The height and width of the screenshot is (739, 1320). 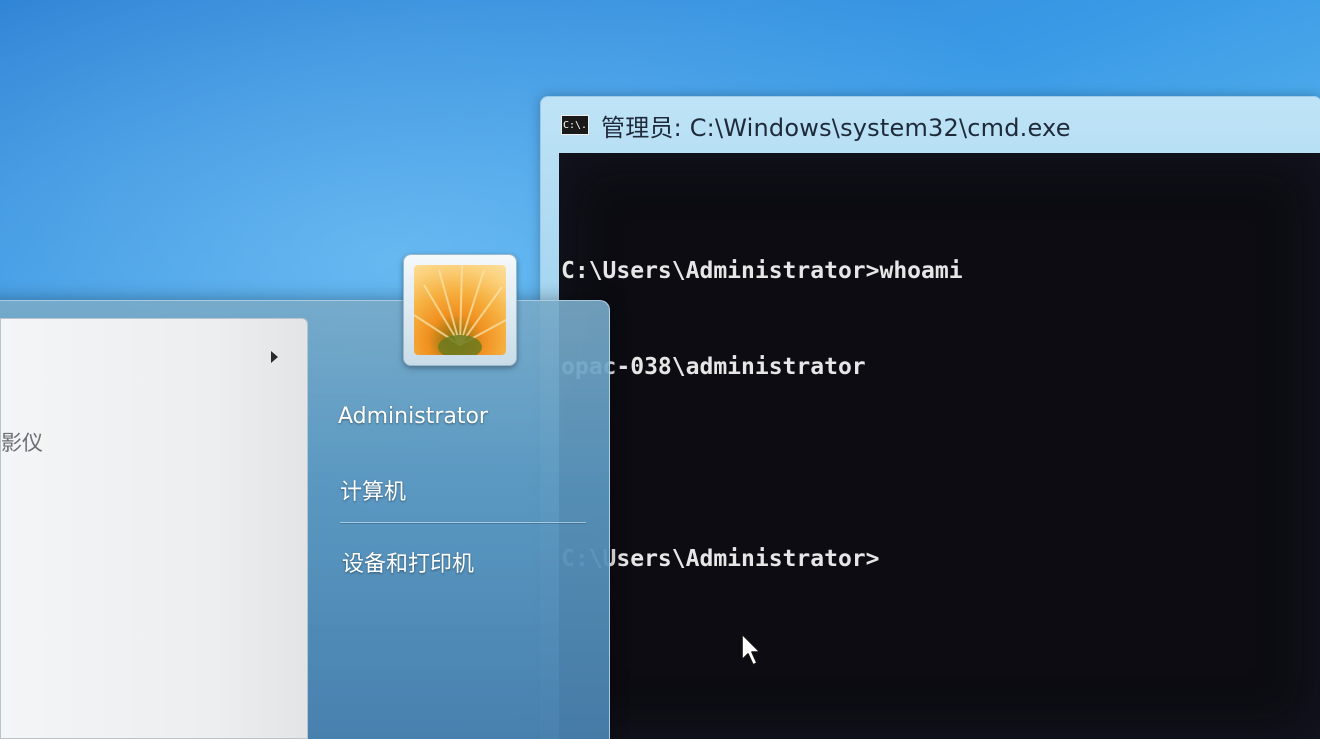 What do you see at coordinates (836, 127) in the screenshot?
I see `window-title: 管理员: C:\Windows\system32\cmd.exe` at bounding box center [836, 127].